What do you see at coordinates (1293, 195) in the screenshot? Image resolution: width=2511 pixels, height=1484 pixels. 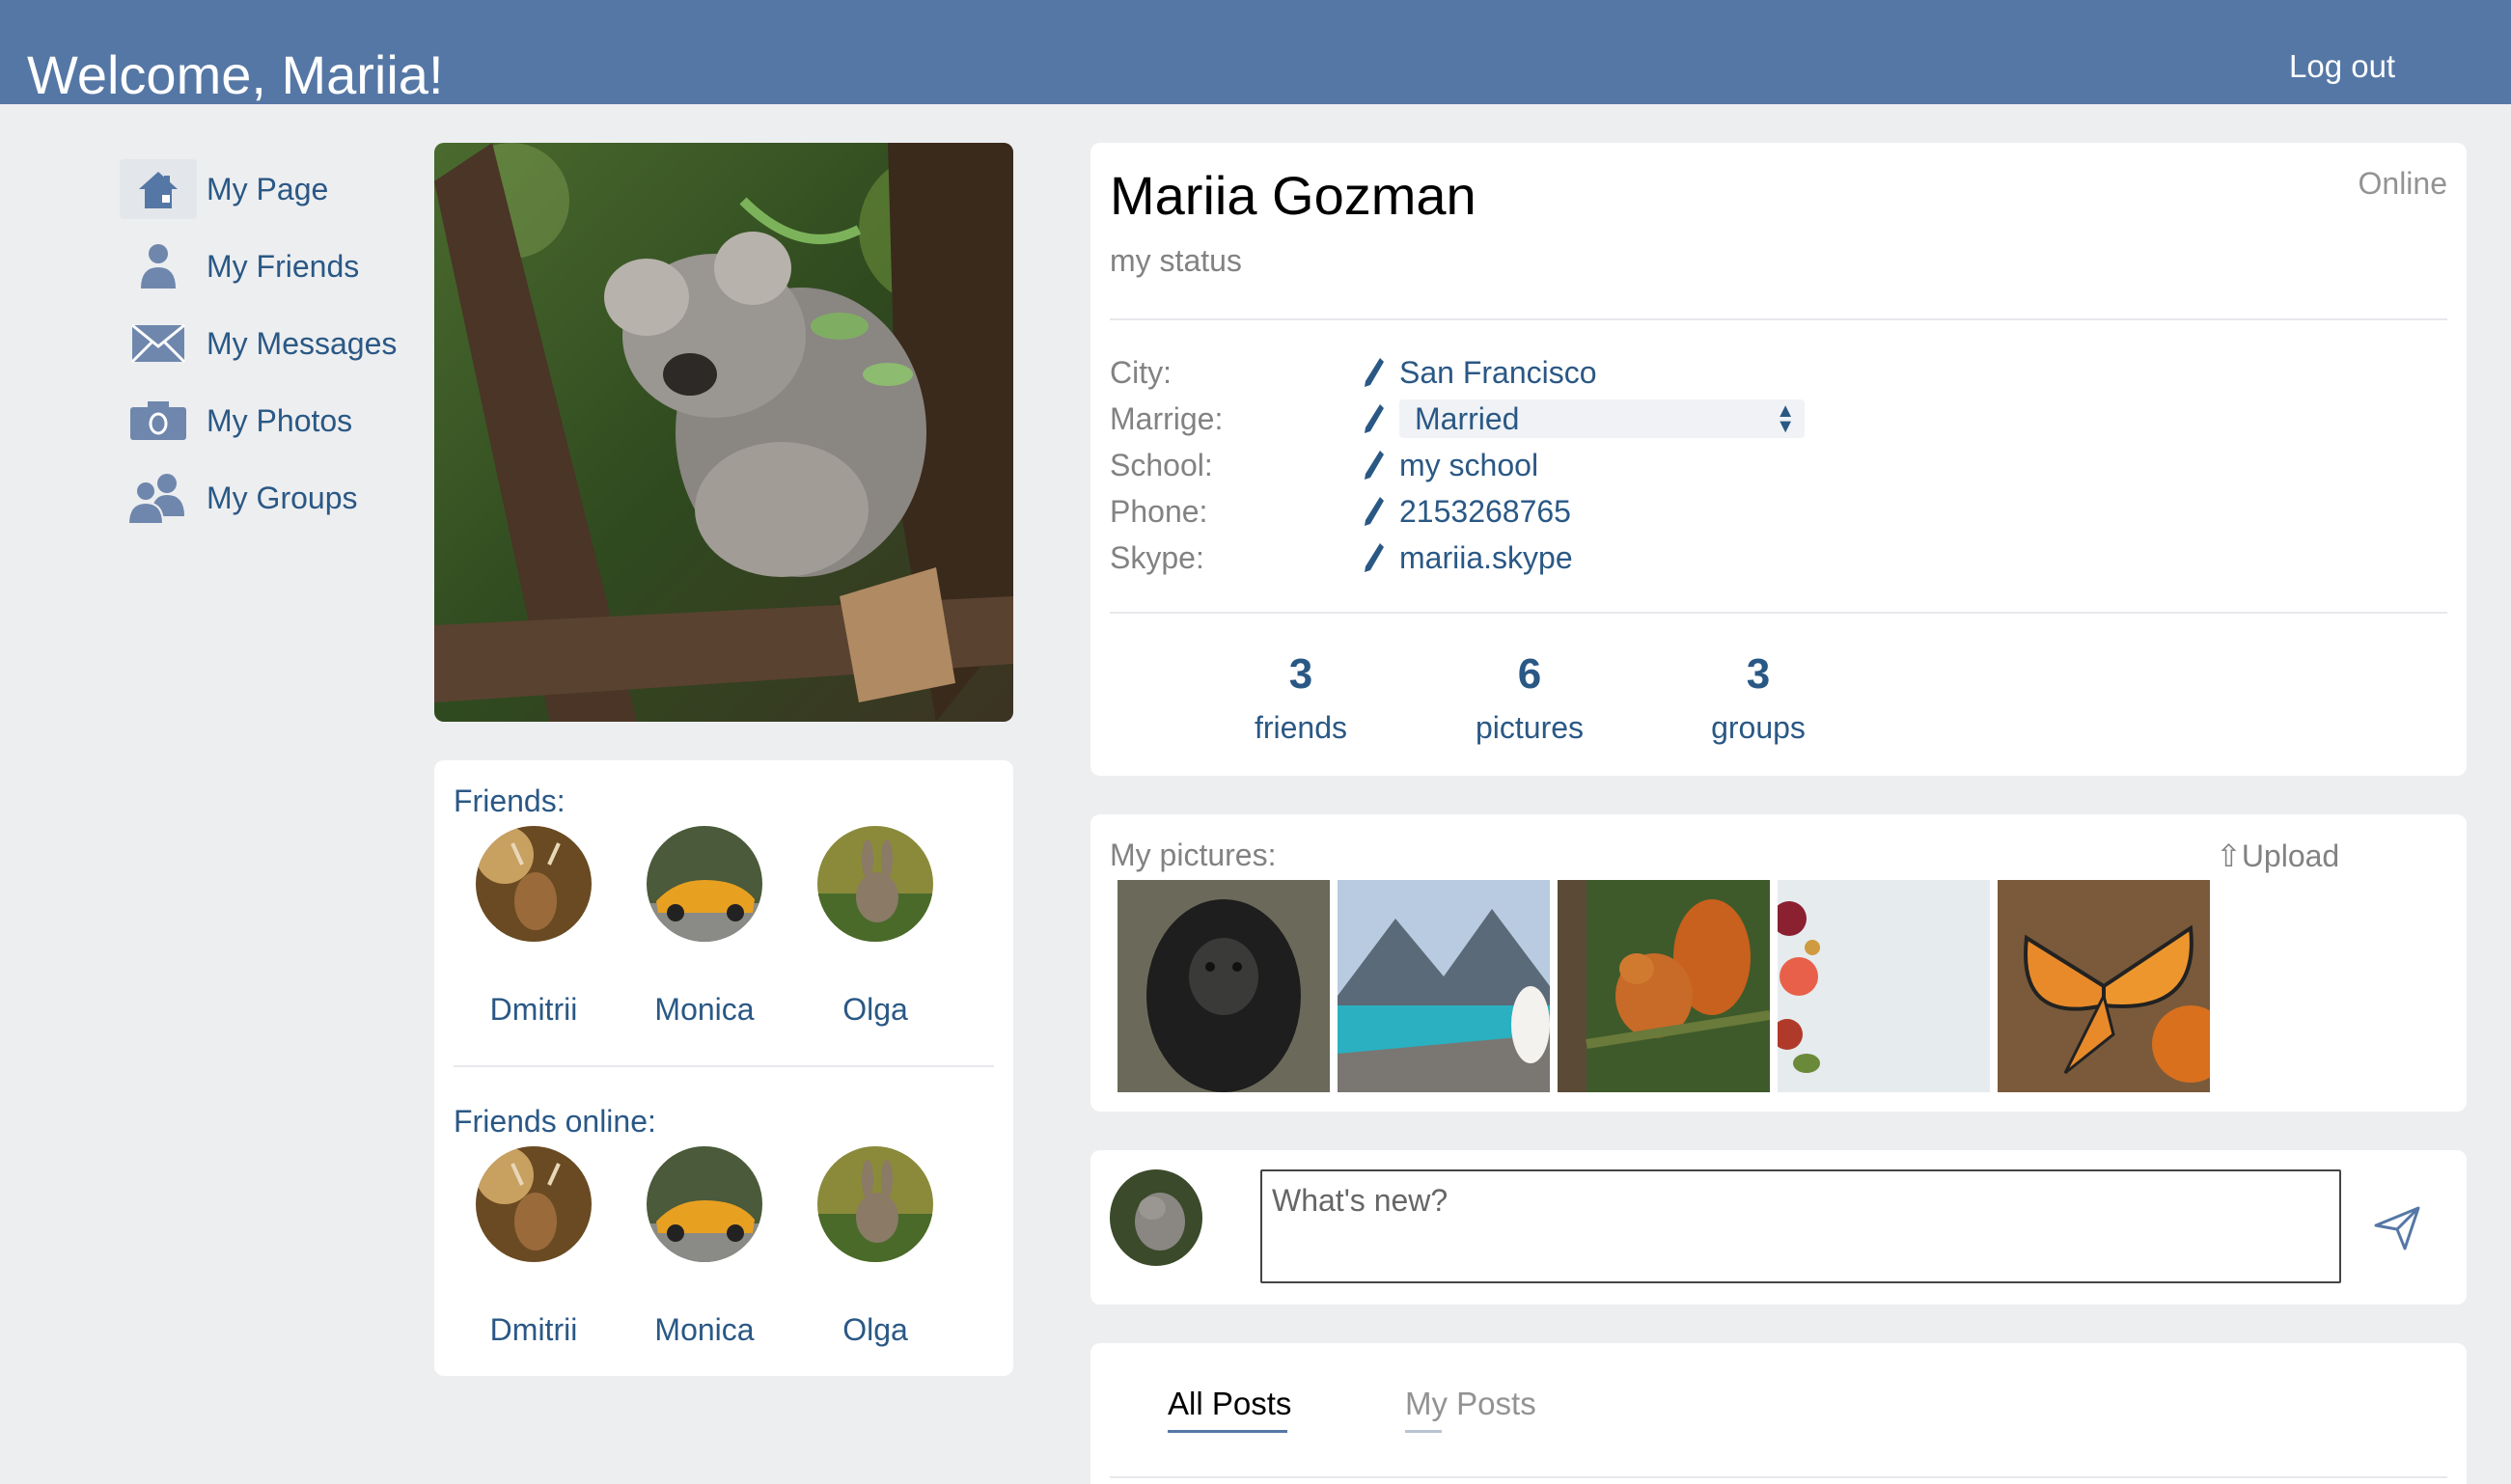 I see `profile-name: Mariia Gozman` at bounding box center [1293, 195].